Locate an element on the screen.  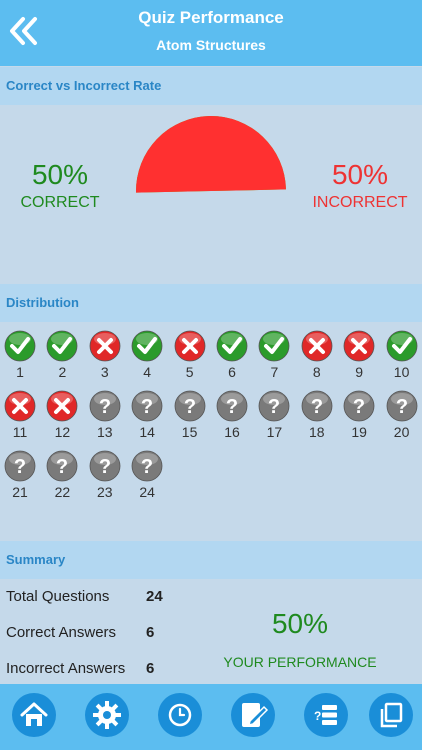
question-number: 18 is located at coordinates (317, 432).